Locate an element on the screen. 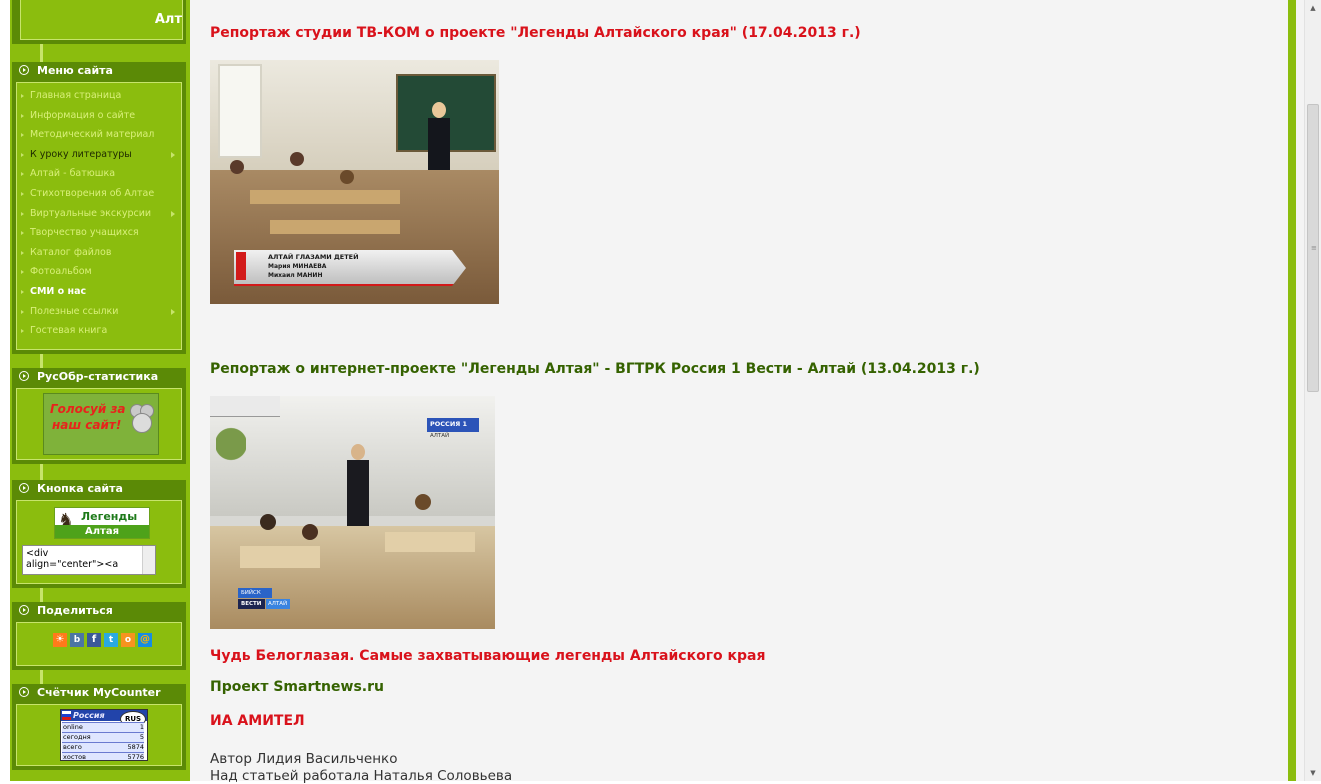  counter-header-text: Россия is located at coordinates (89, 715).